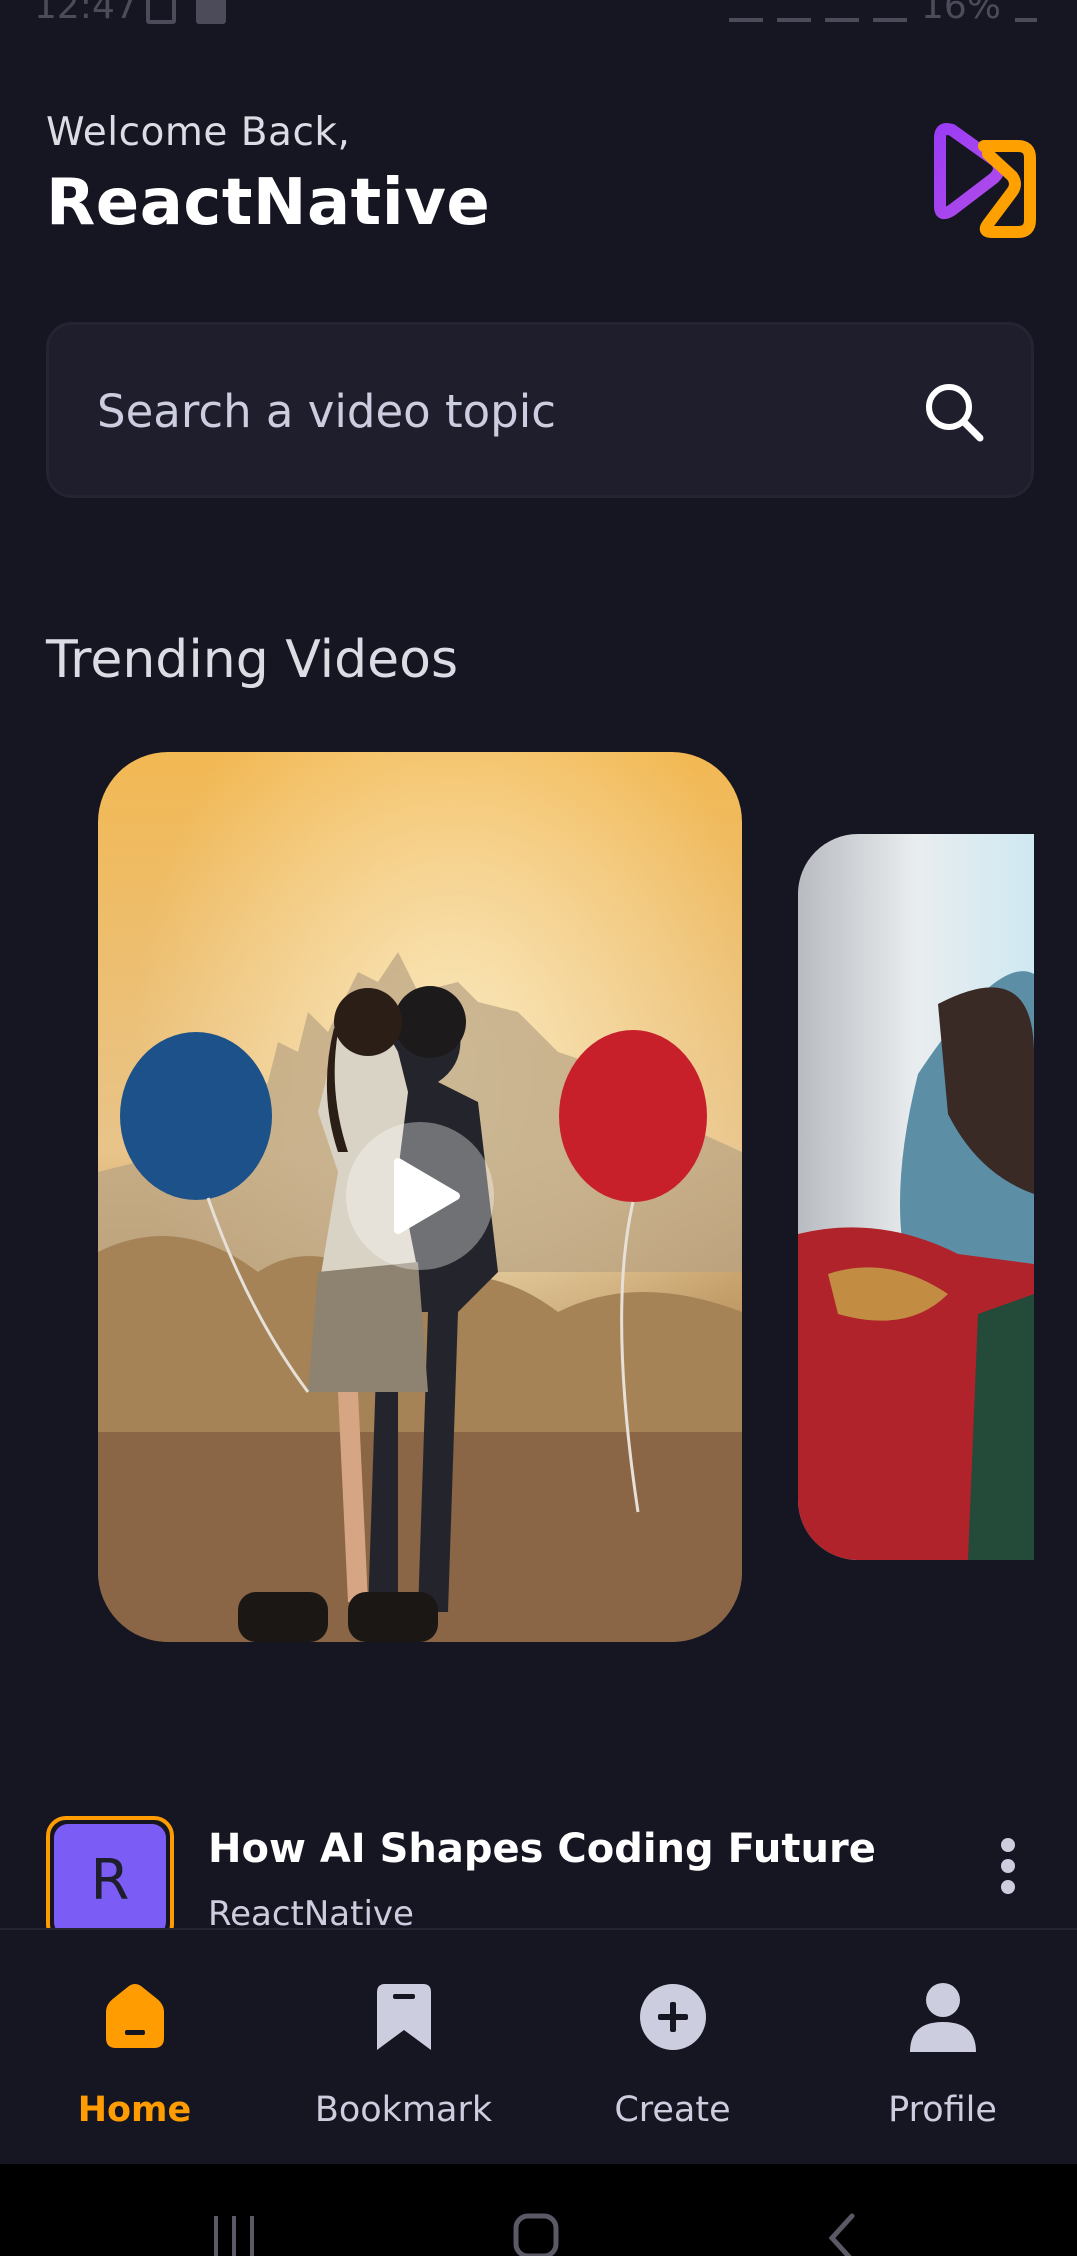  Describe the element at coordinates (960, 13) in the screenshot. I see `battery-level: 16%` at that location.